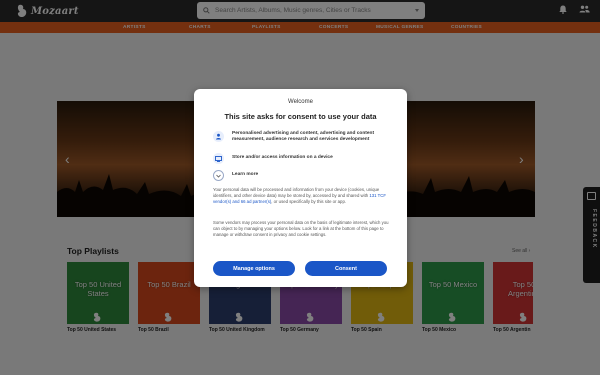 This screenshot has height=375, width=600. What do you see at coordinates (254, 268) in the screenshot?
I see `manage-options-button: Manage options` at bounding box center [254, 268].